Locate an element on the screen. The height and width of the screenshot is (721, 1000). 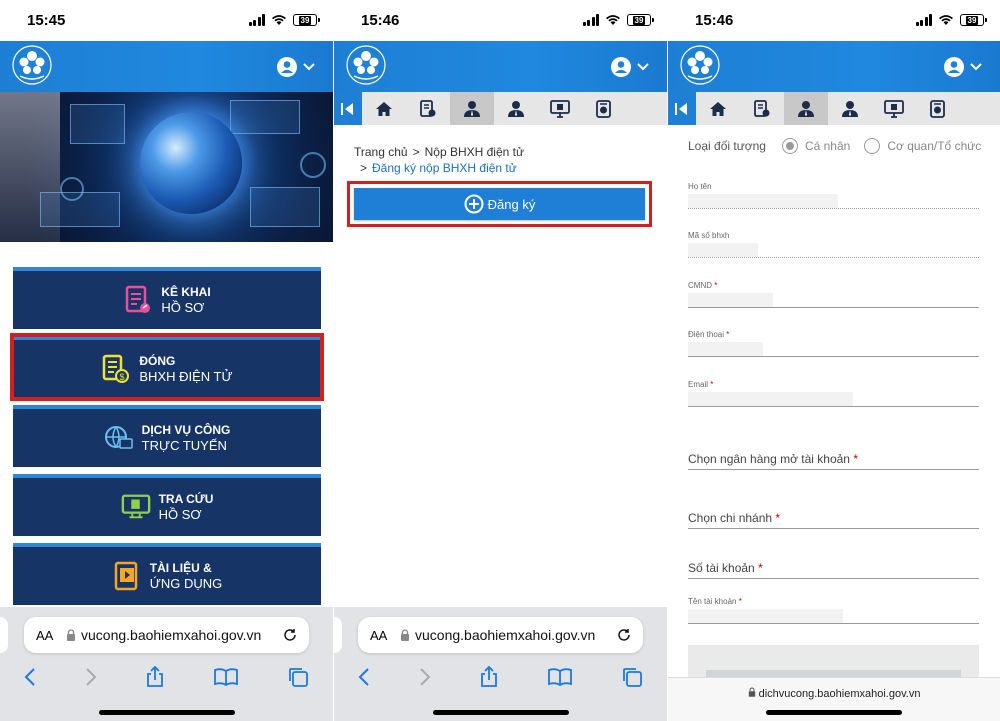
hero-hud-panel is located at coordinates (265, 117).